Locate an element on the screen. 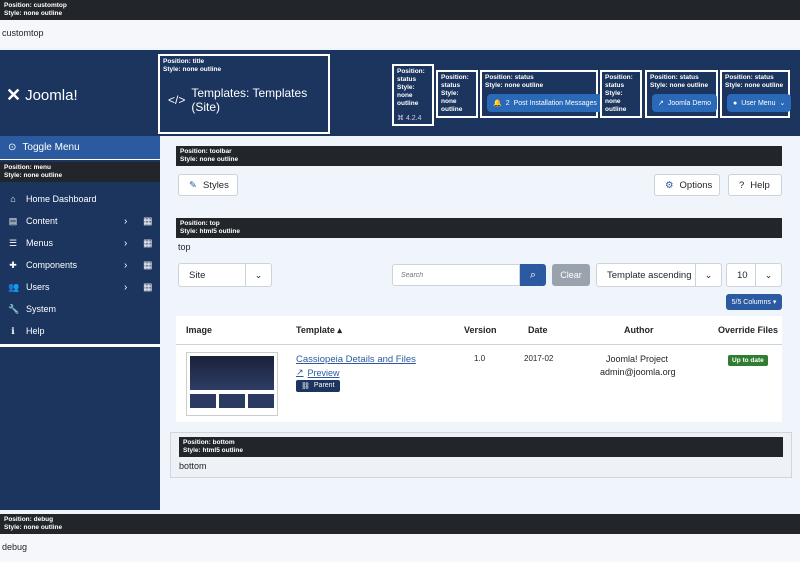 The image size is (800, 562). info-icon: ℹ is located at coordinates (13, 330).